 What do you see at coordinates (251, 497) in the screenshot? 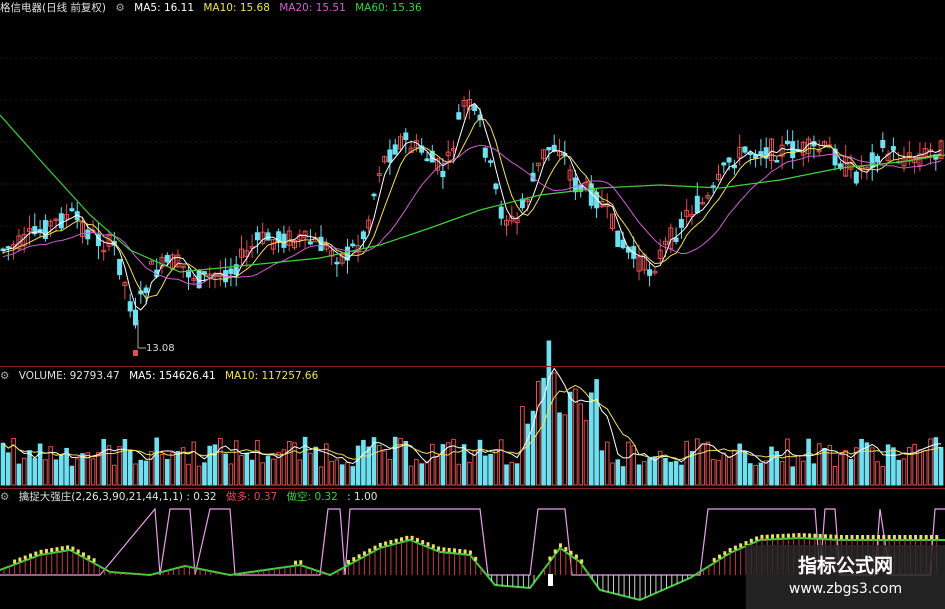
I see `indicator-long: 做多: 0.37` at bounding box center [251, 497].